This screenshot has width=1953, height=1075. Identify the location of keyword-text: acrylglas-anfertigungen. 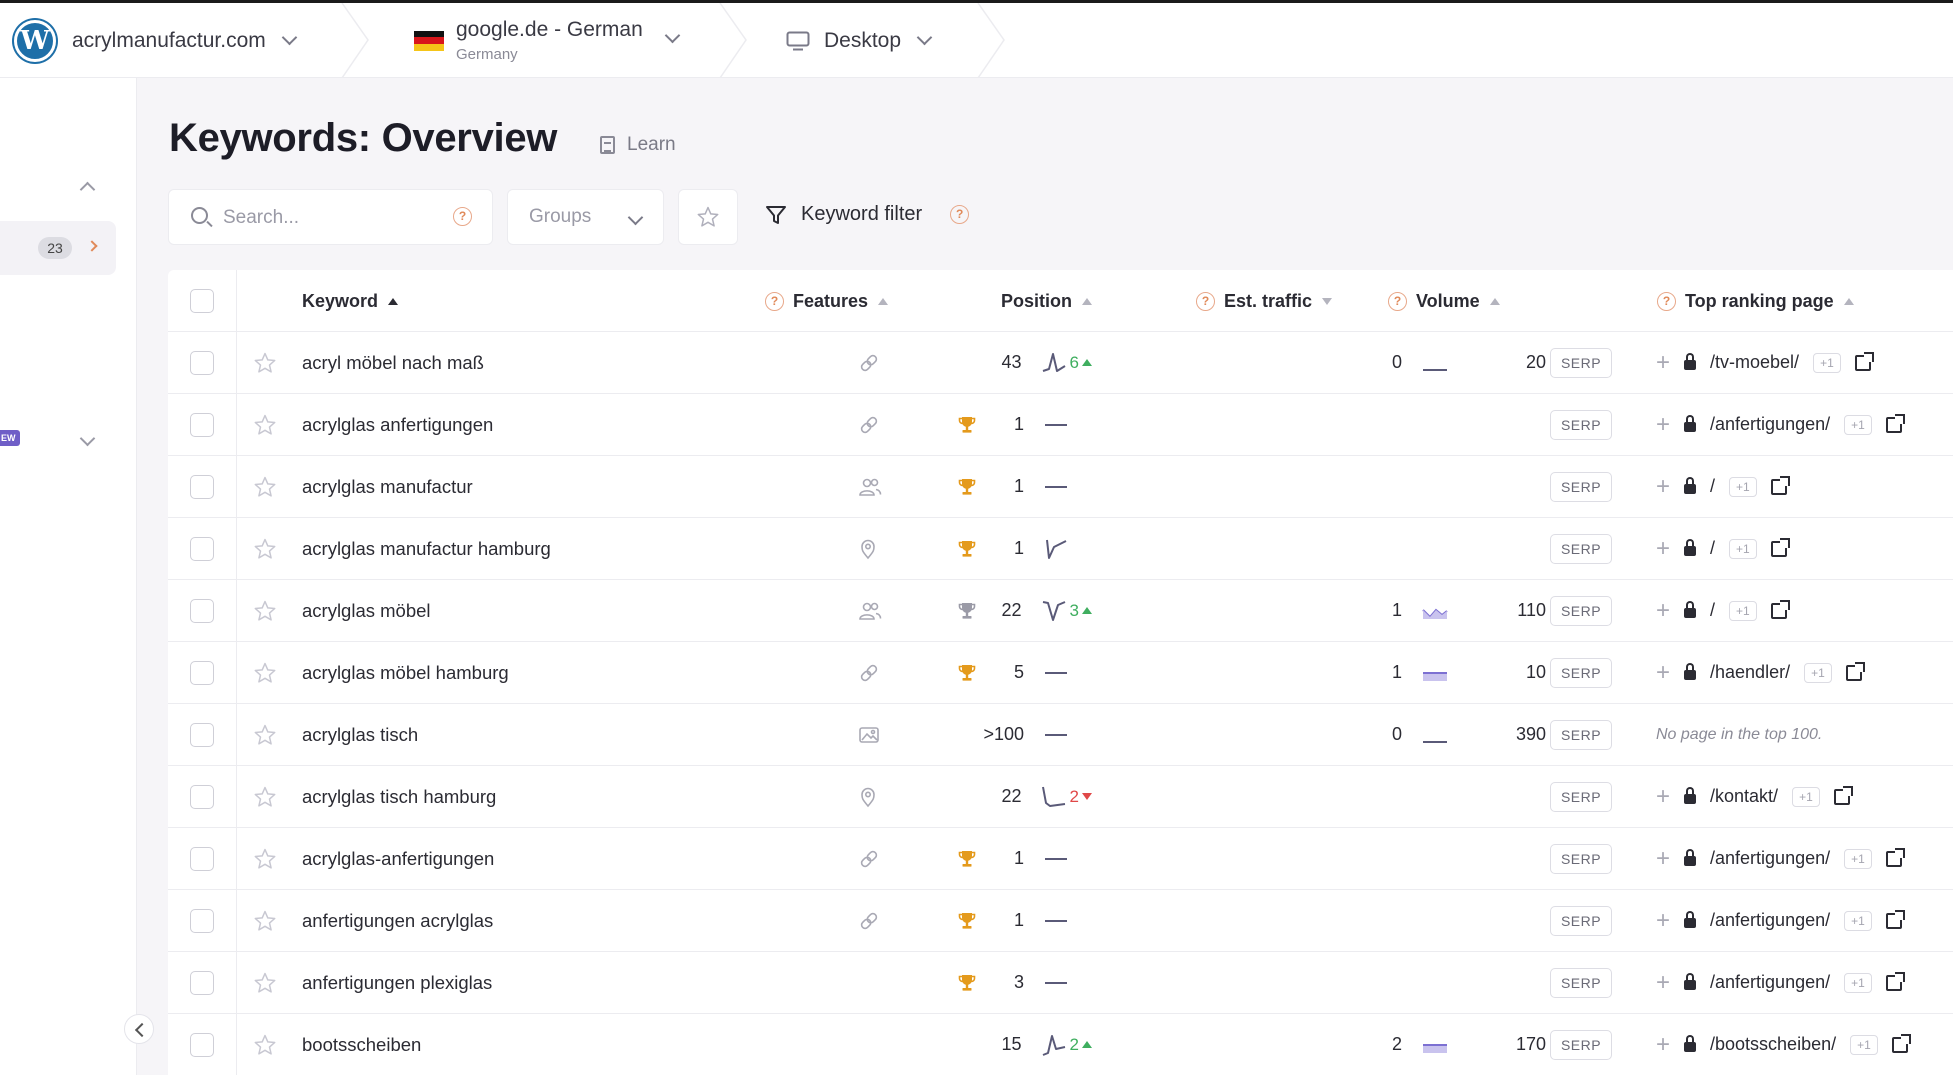
(398, 858).